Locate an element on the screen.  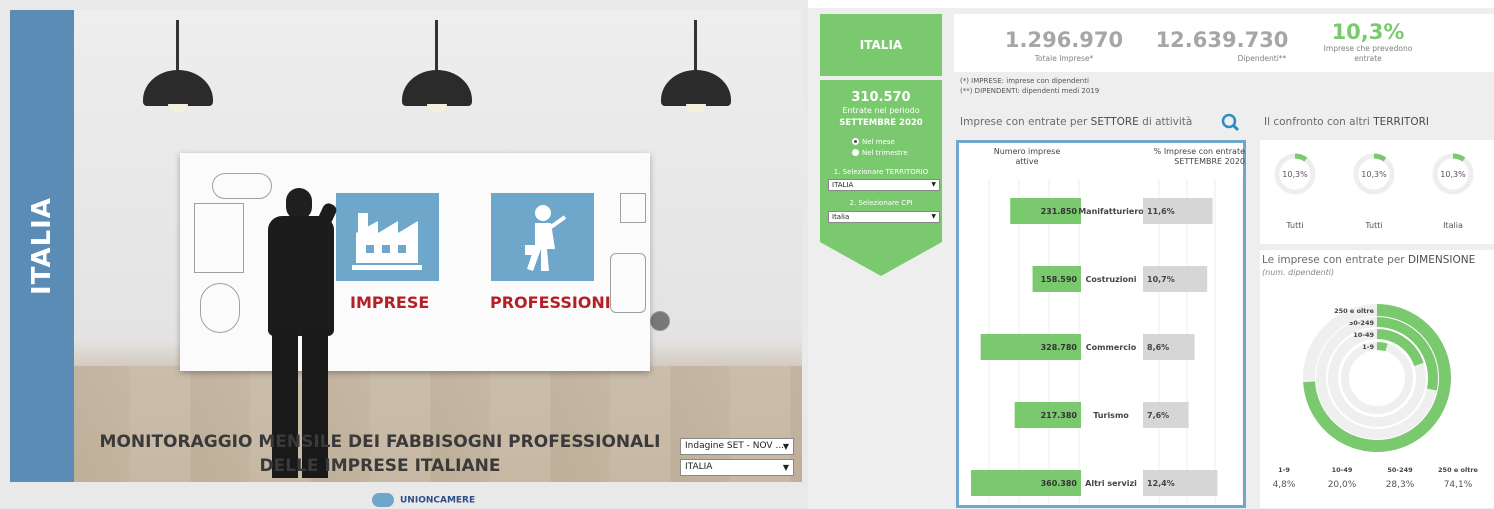
professioni-tile is located at coordinates (542, 237).